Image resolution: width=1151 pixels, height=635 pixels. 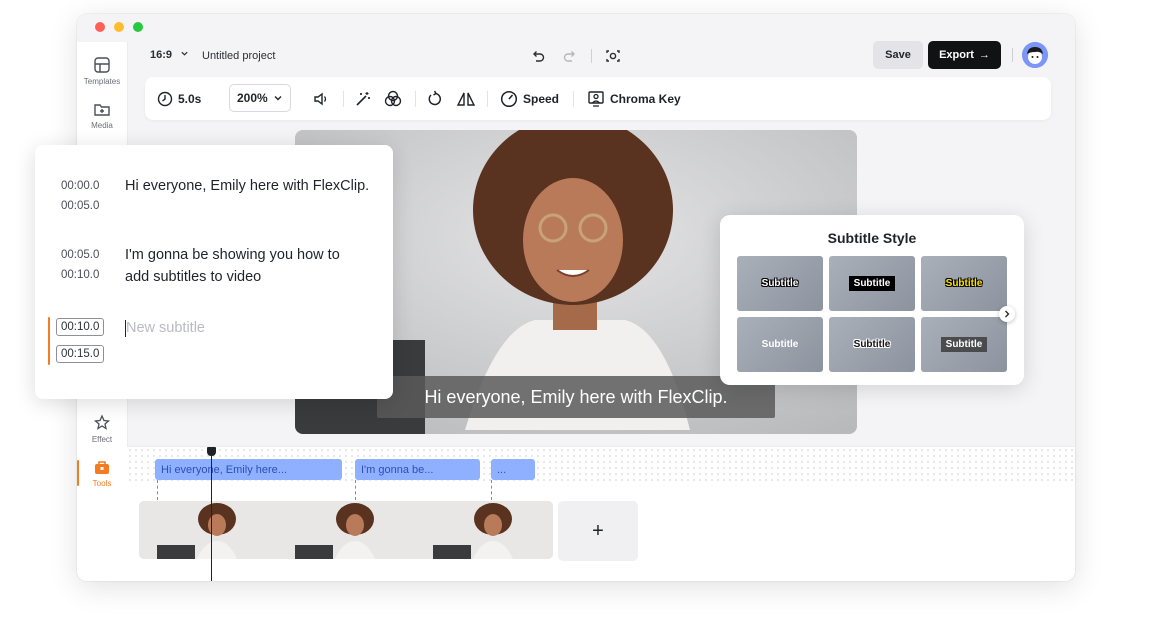 I want to click on sidebar-item-templates: Templates, so click(x=102, y=71).